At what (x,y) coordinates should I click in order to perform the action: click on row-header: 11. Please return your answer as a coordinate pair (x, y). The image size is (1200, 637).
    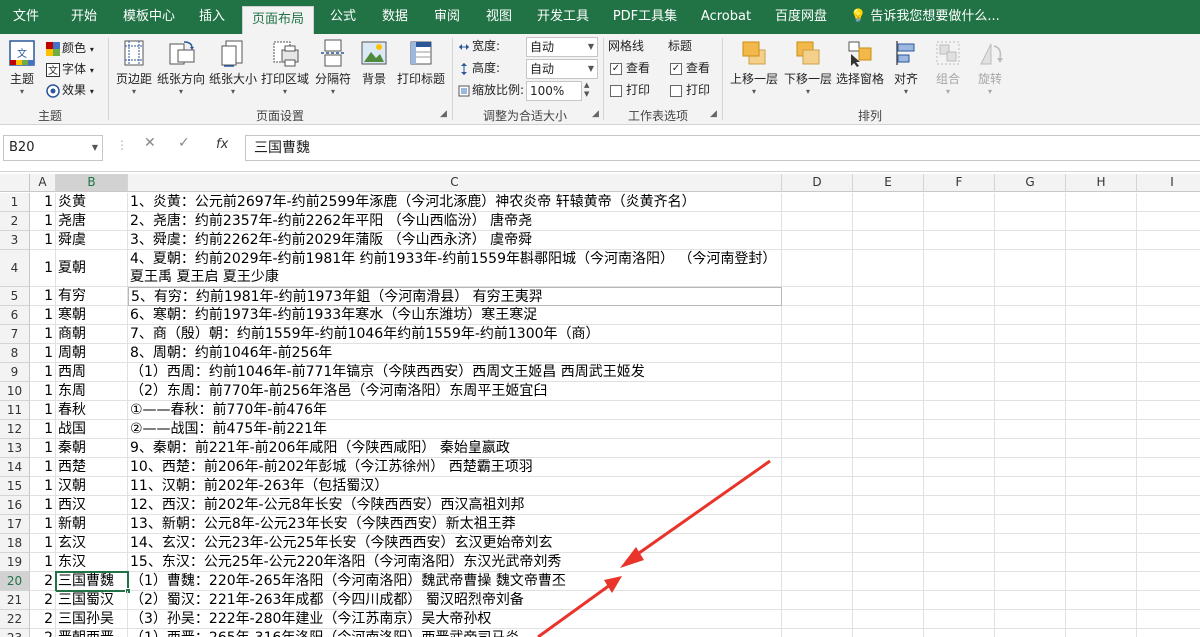
    Looking at the image, I should click on (15, 410).